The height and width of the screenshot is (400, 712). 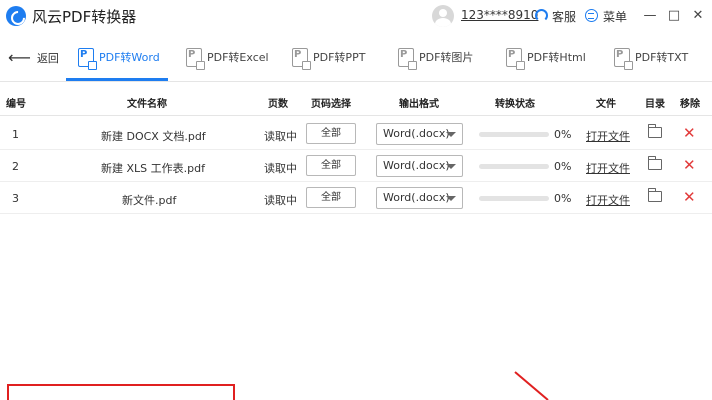 What do you see at coordinates (149, 200) in the screenshot?
I see `row-filename: 新文件.pdf` at bounding box center [149, 200].